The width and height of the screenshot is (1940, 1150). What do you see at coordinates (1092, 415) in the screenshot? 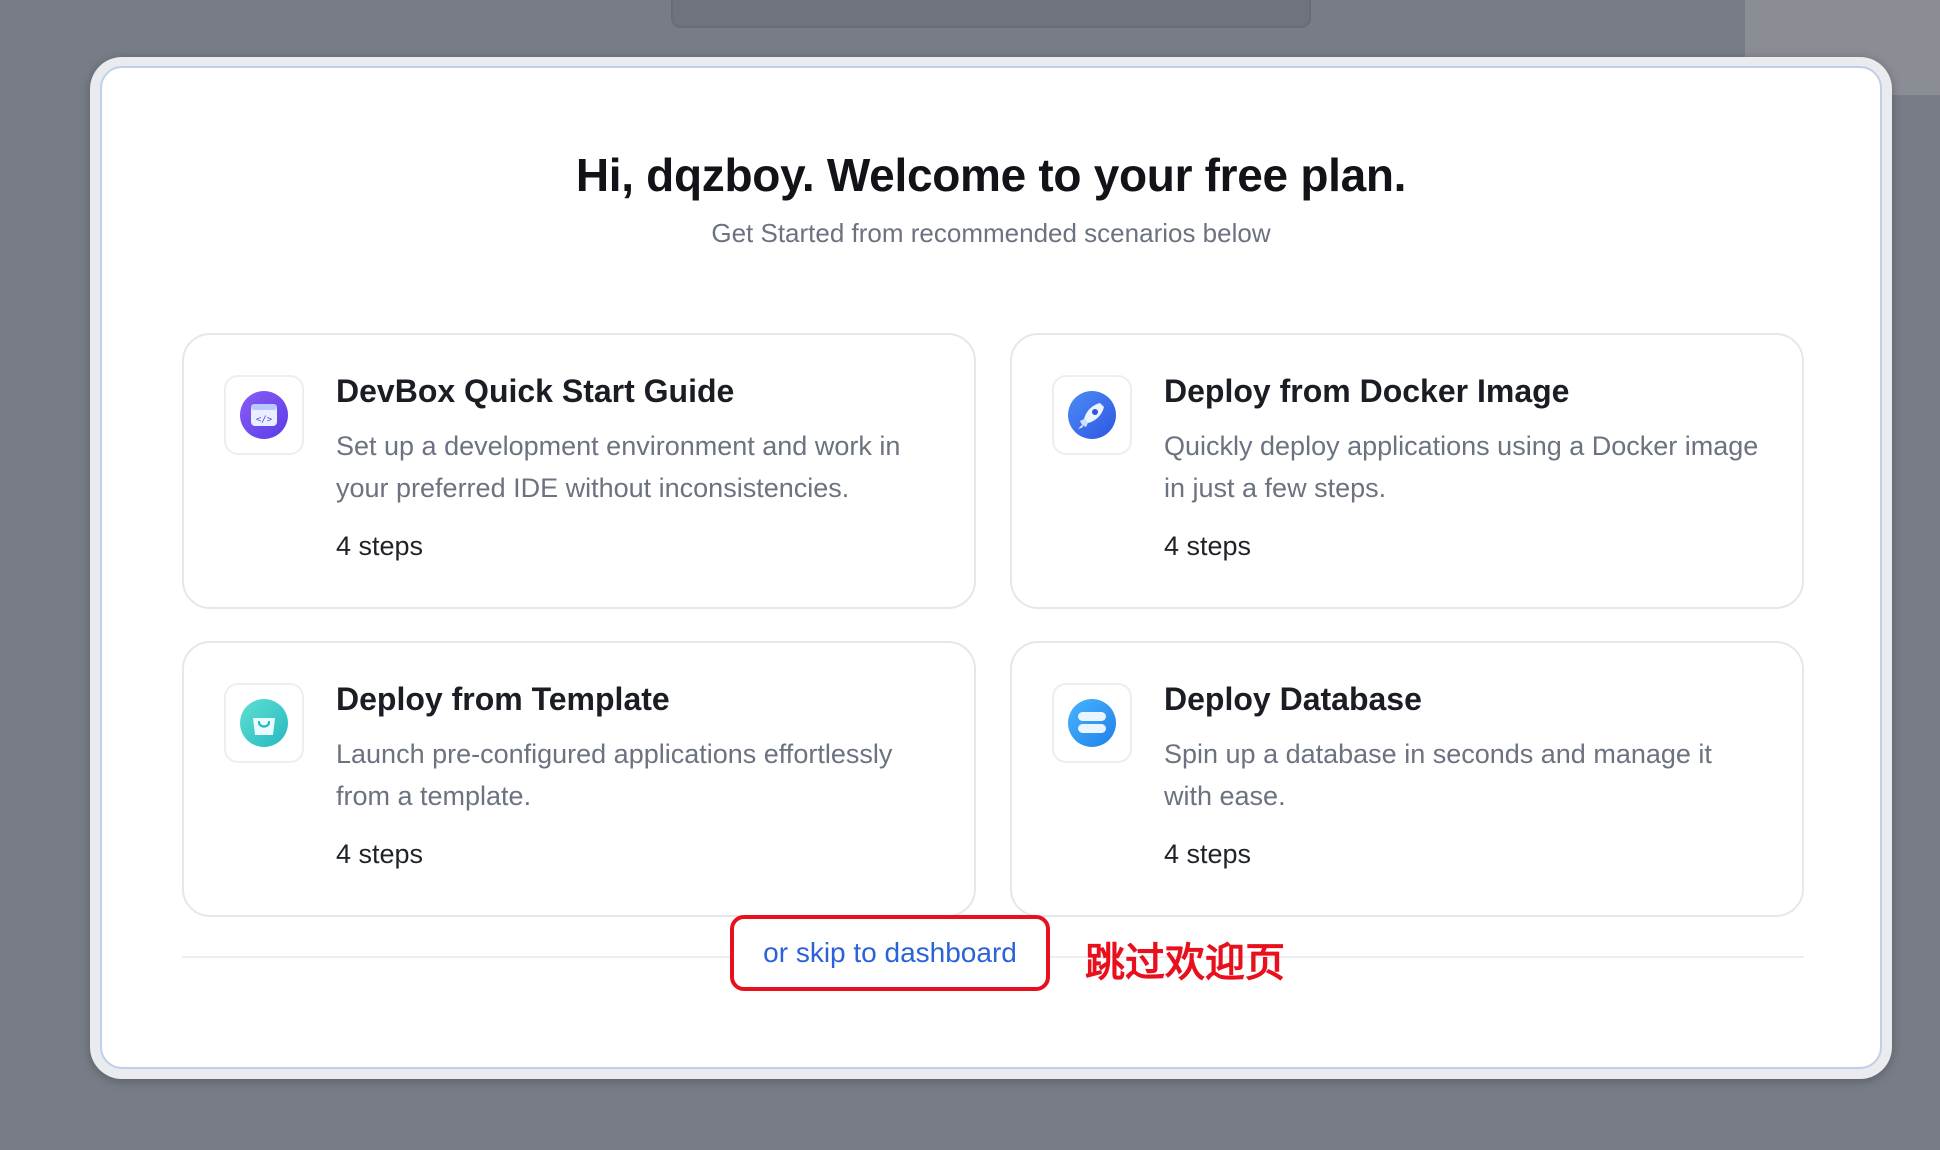
I see `rocket-icon` at bounding box center [1092, 415].